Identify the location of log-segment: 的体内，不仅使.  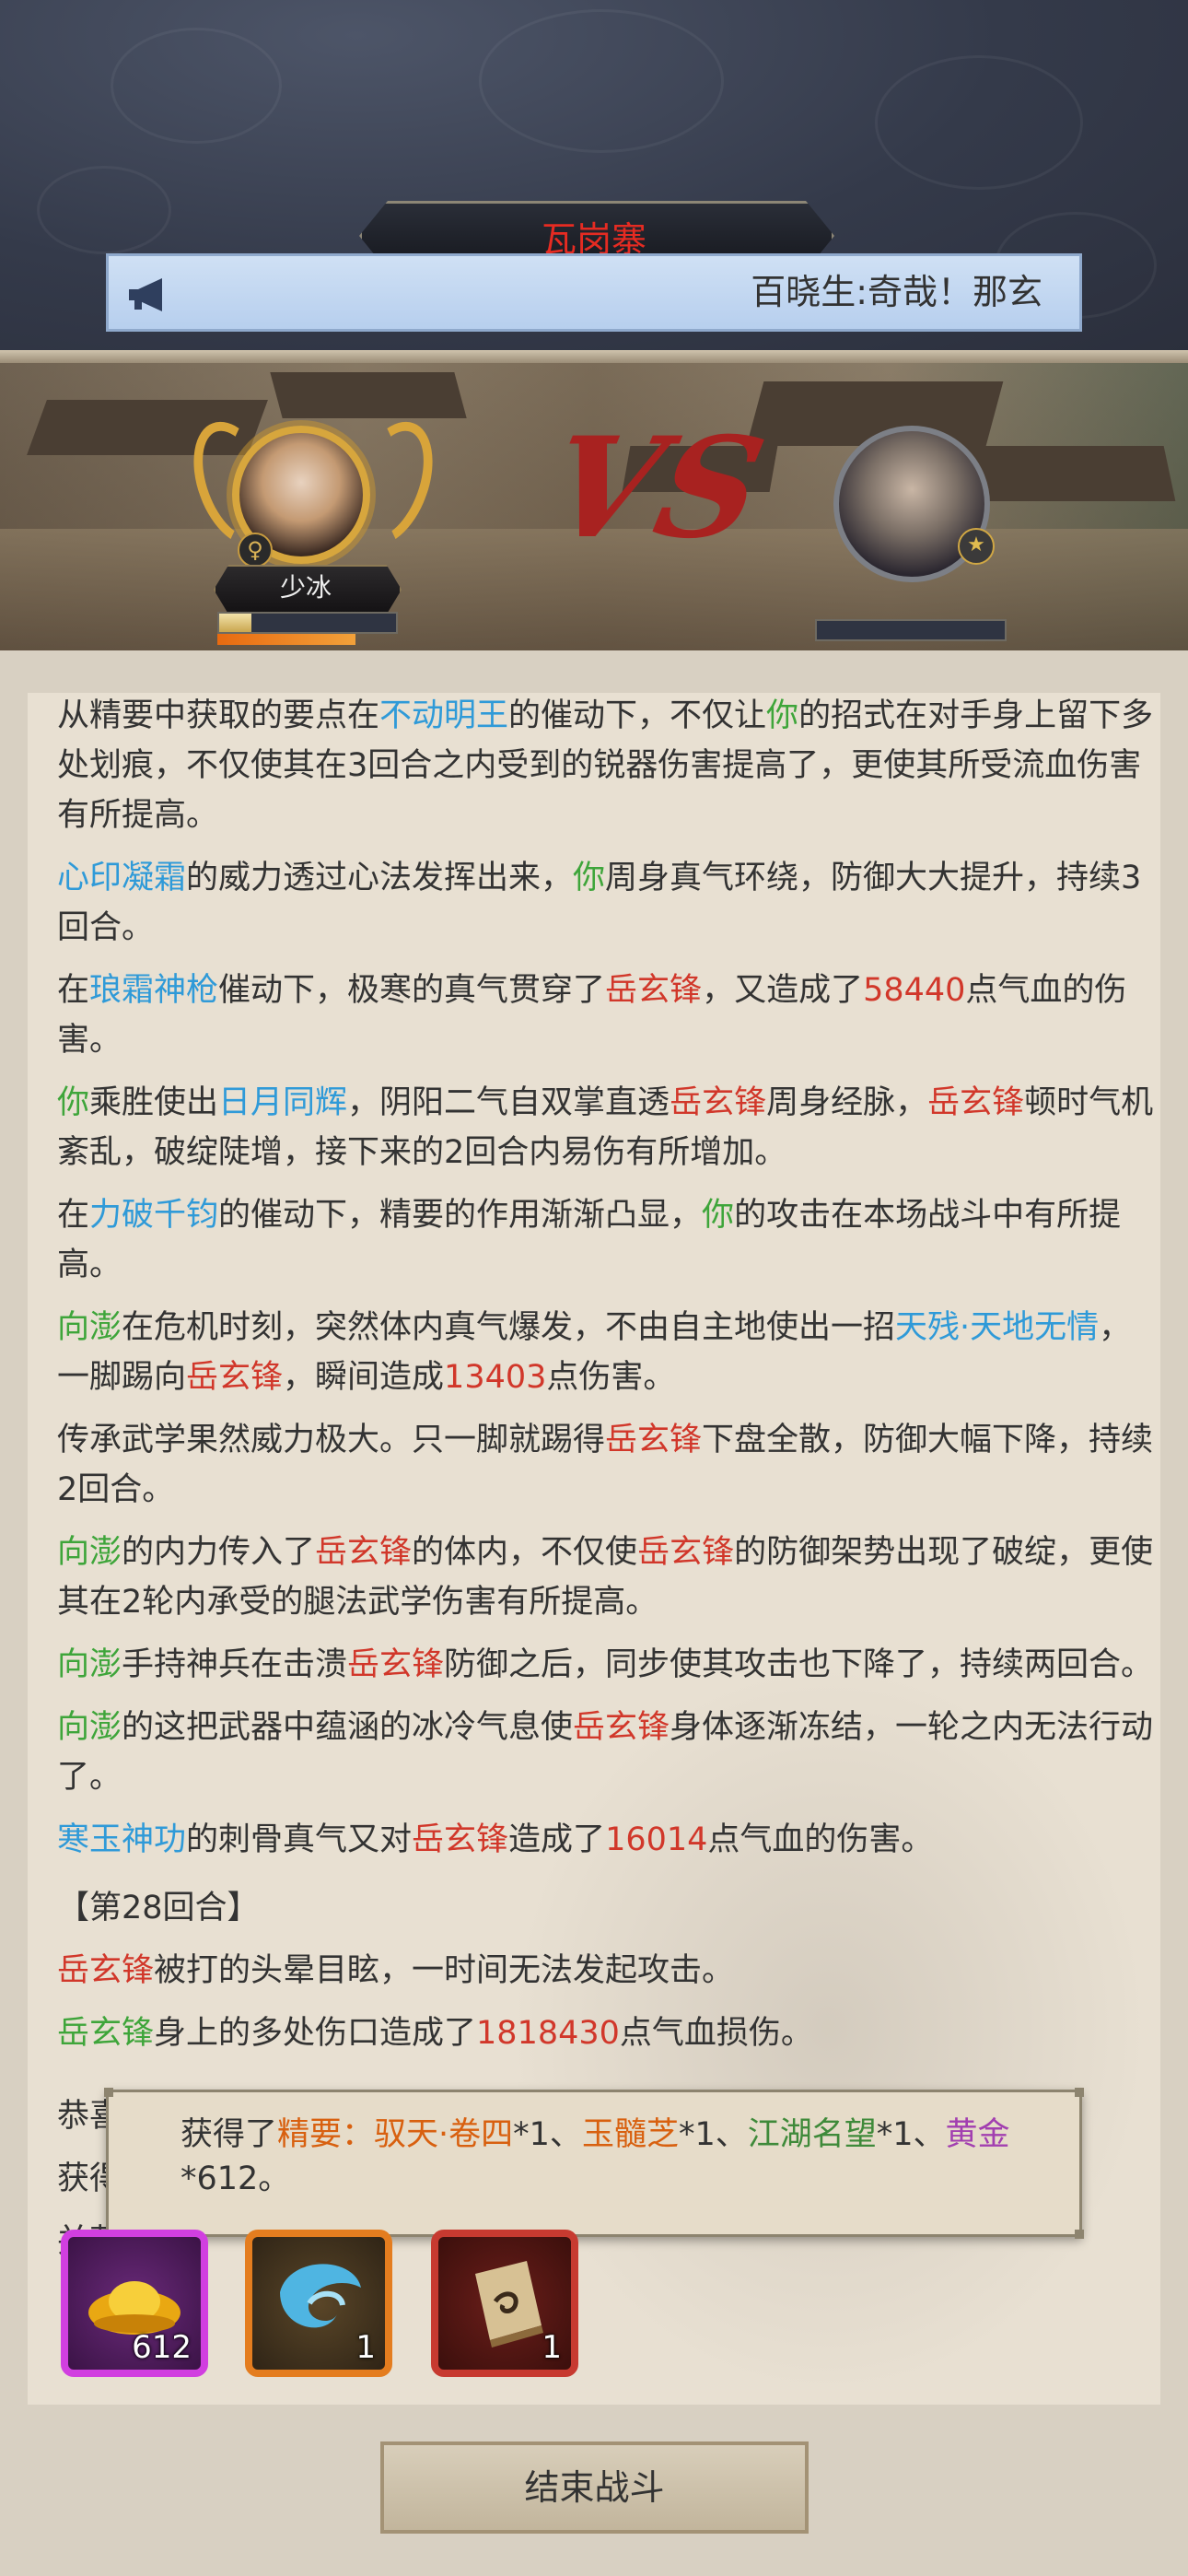
(525, 1552).